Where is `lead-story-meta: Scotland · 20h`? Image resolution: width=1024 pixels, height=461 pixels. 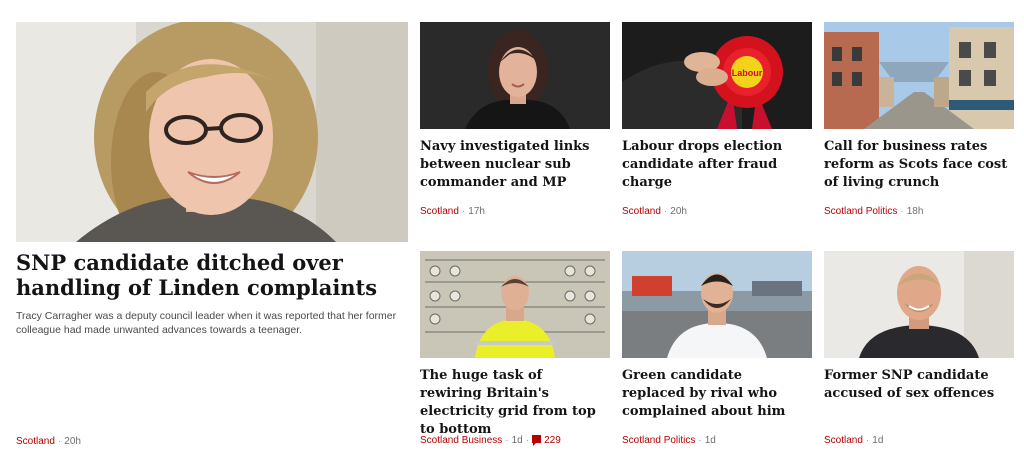
lead-story-meta: Scotland · 20h is located at coordinates (48, 441).